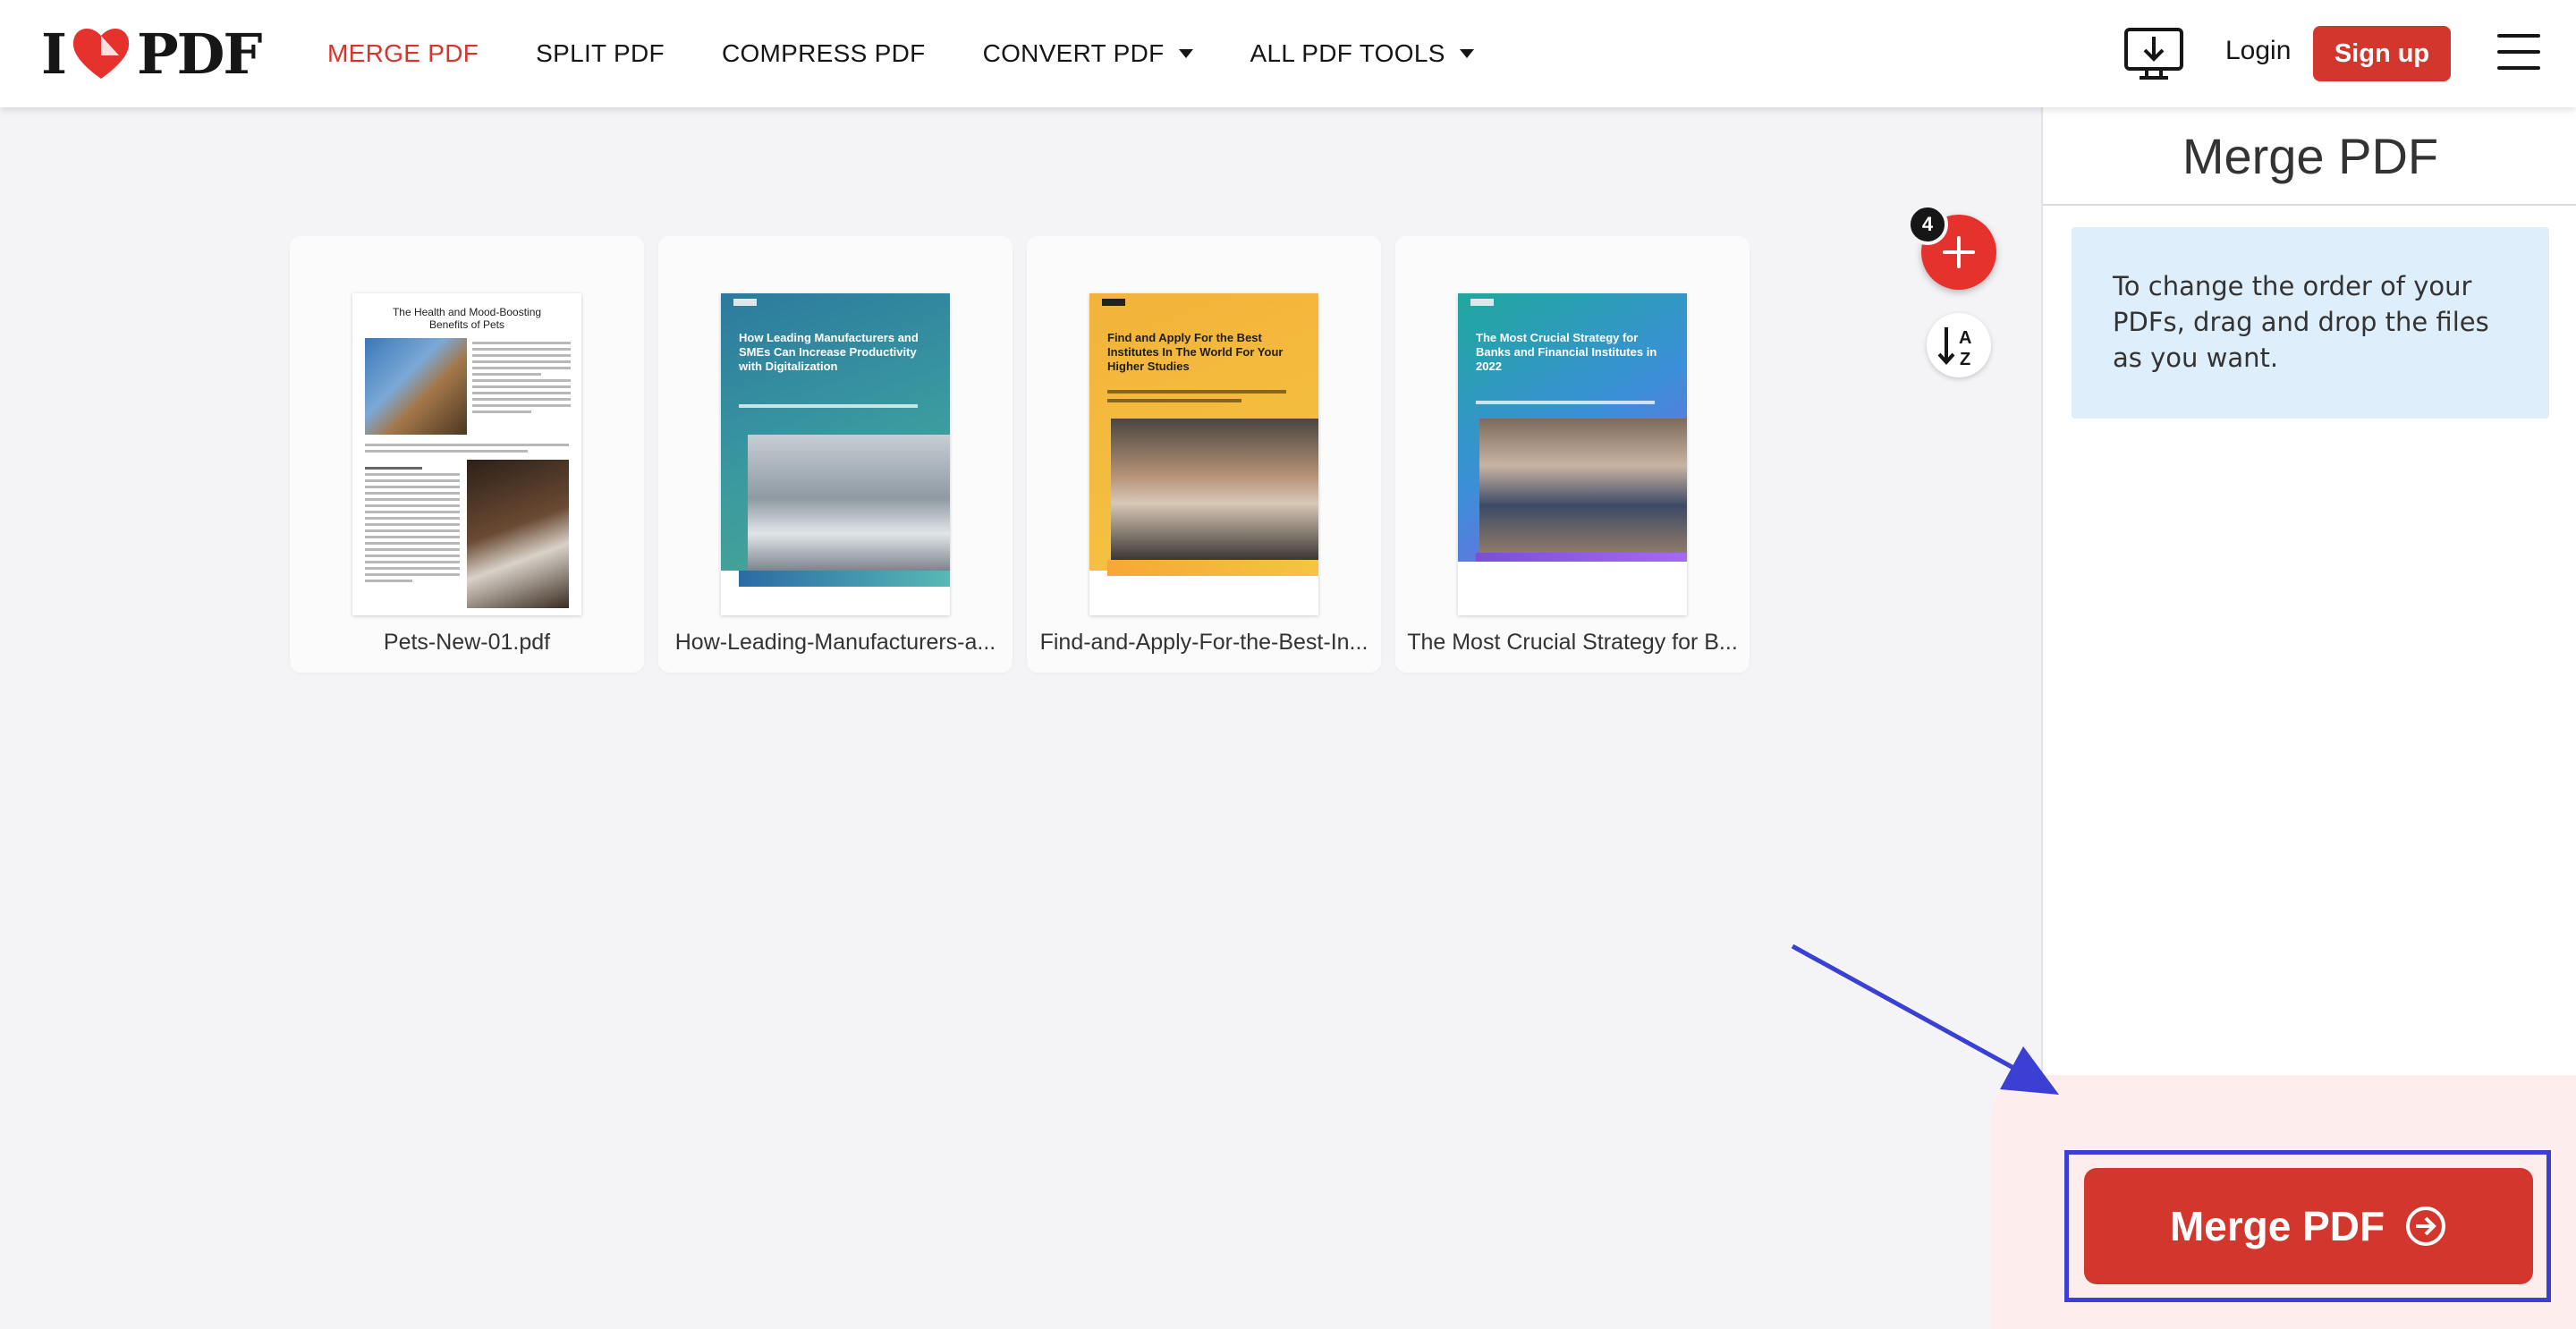  I want to click on signup-button: Sign up, so click(2382, 53).